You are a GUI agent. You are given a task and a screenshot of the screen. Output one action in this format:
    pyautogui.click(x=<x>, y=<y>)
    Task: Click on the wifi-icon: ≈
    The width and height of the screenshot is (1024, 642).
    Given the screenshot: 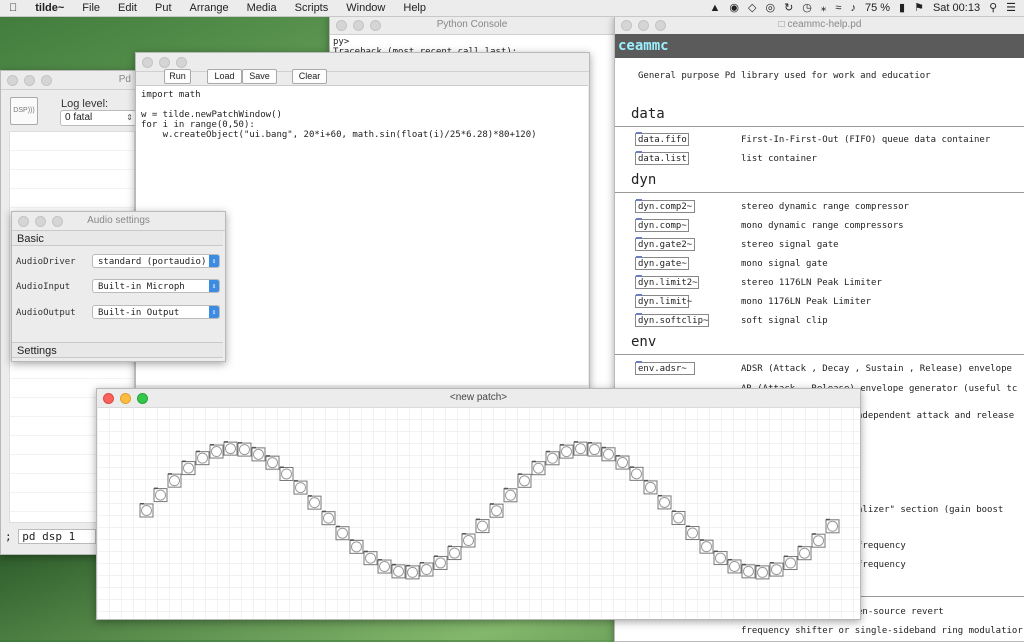 What is the action you would take?
    pyautogui.click(x=838, y=8)
    